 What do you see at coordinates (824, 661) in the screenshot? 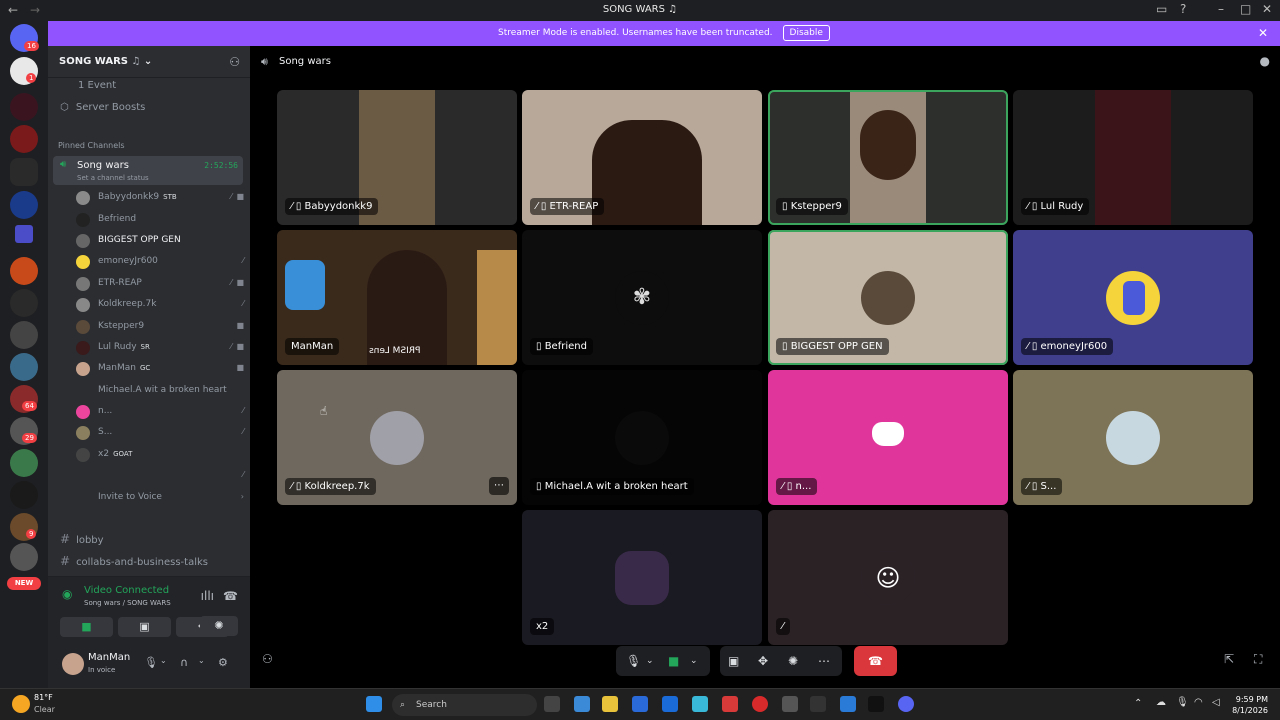
I see `more-icon: ⋯` at bounding box center [824, 661].